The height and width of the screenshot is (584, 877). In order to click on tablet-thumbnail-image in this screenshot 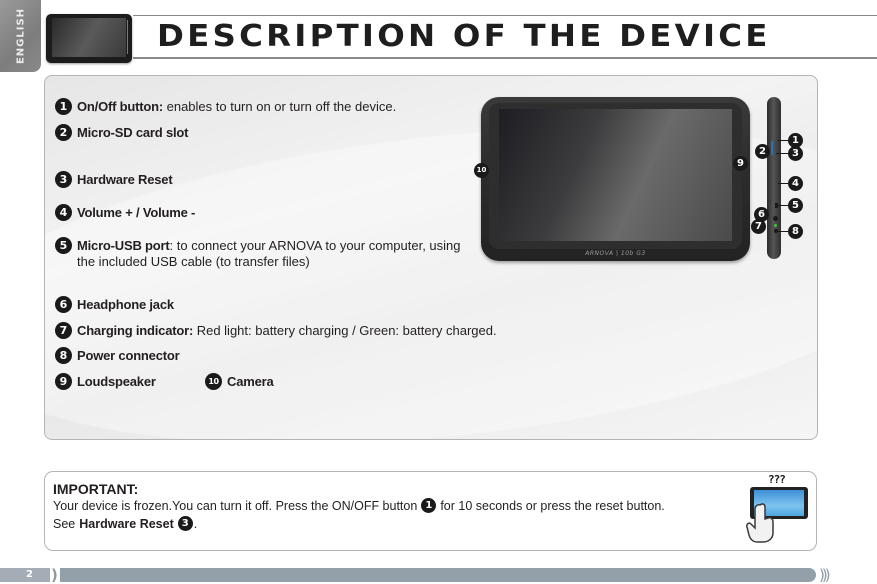, I will do `click(89, 38)`.